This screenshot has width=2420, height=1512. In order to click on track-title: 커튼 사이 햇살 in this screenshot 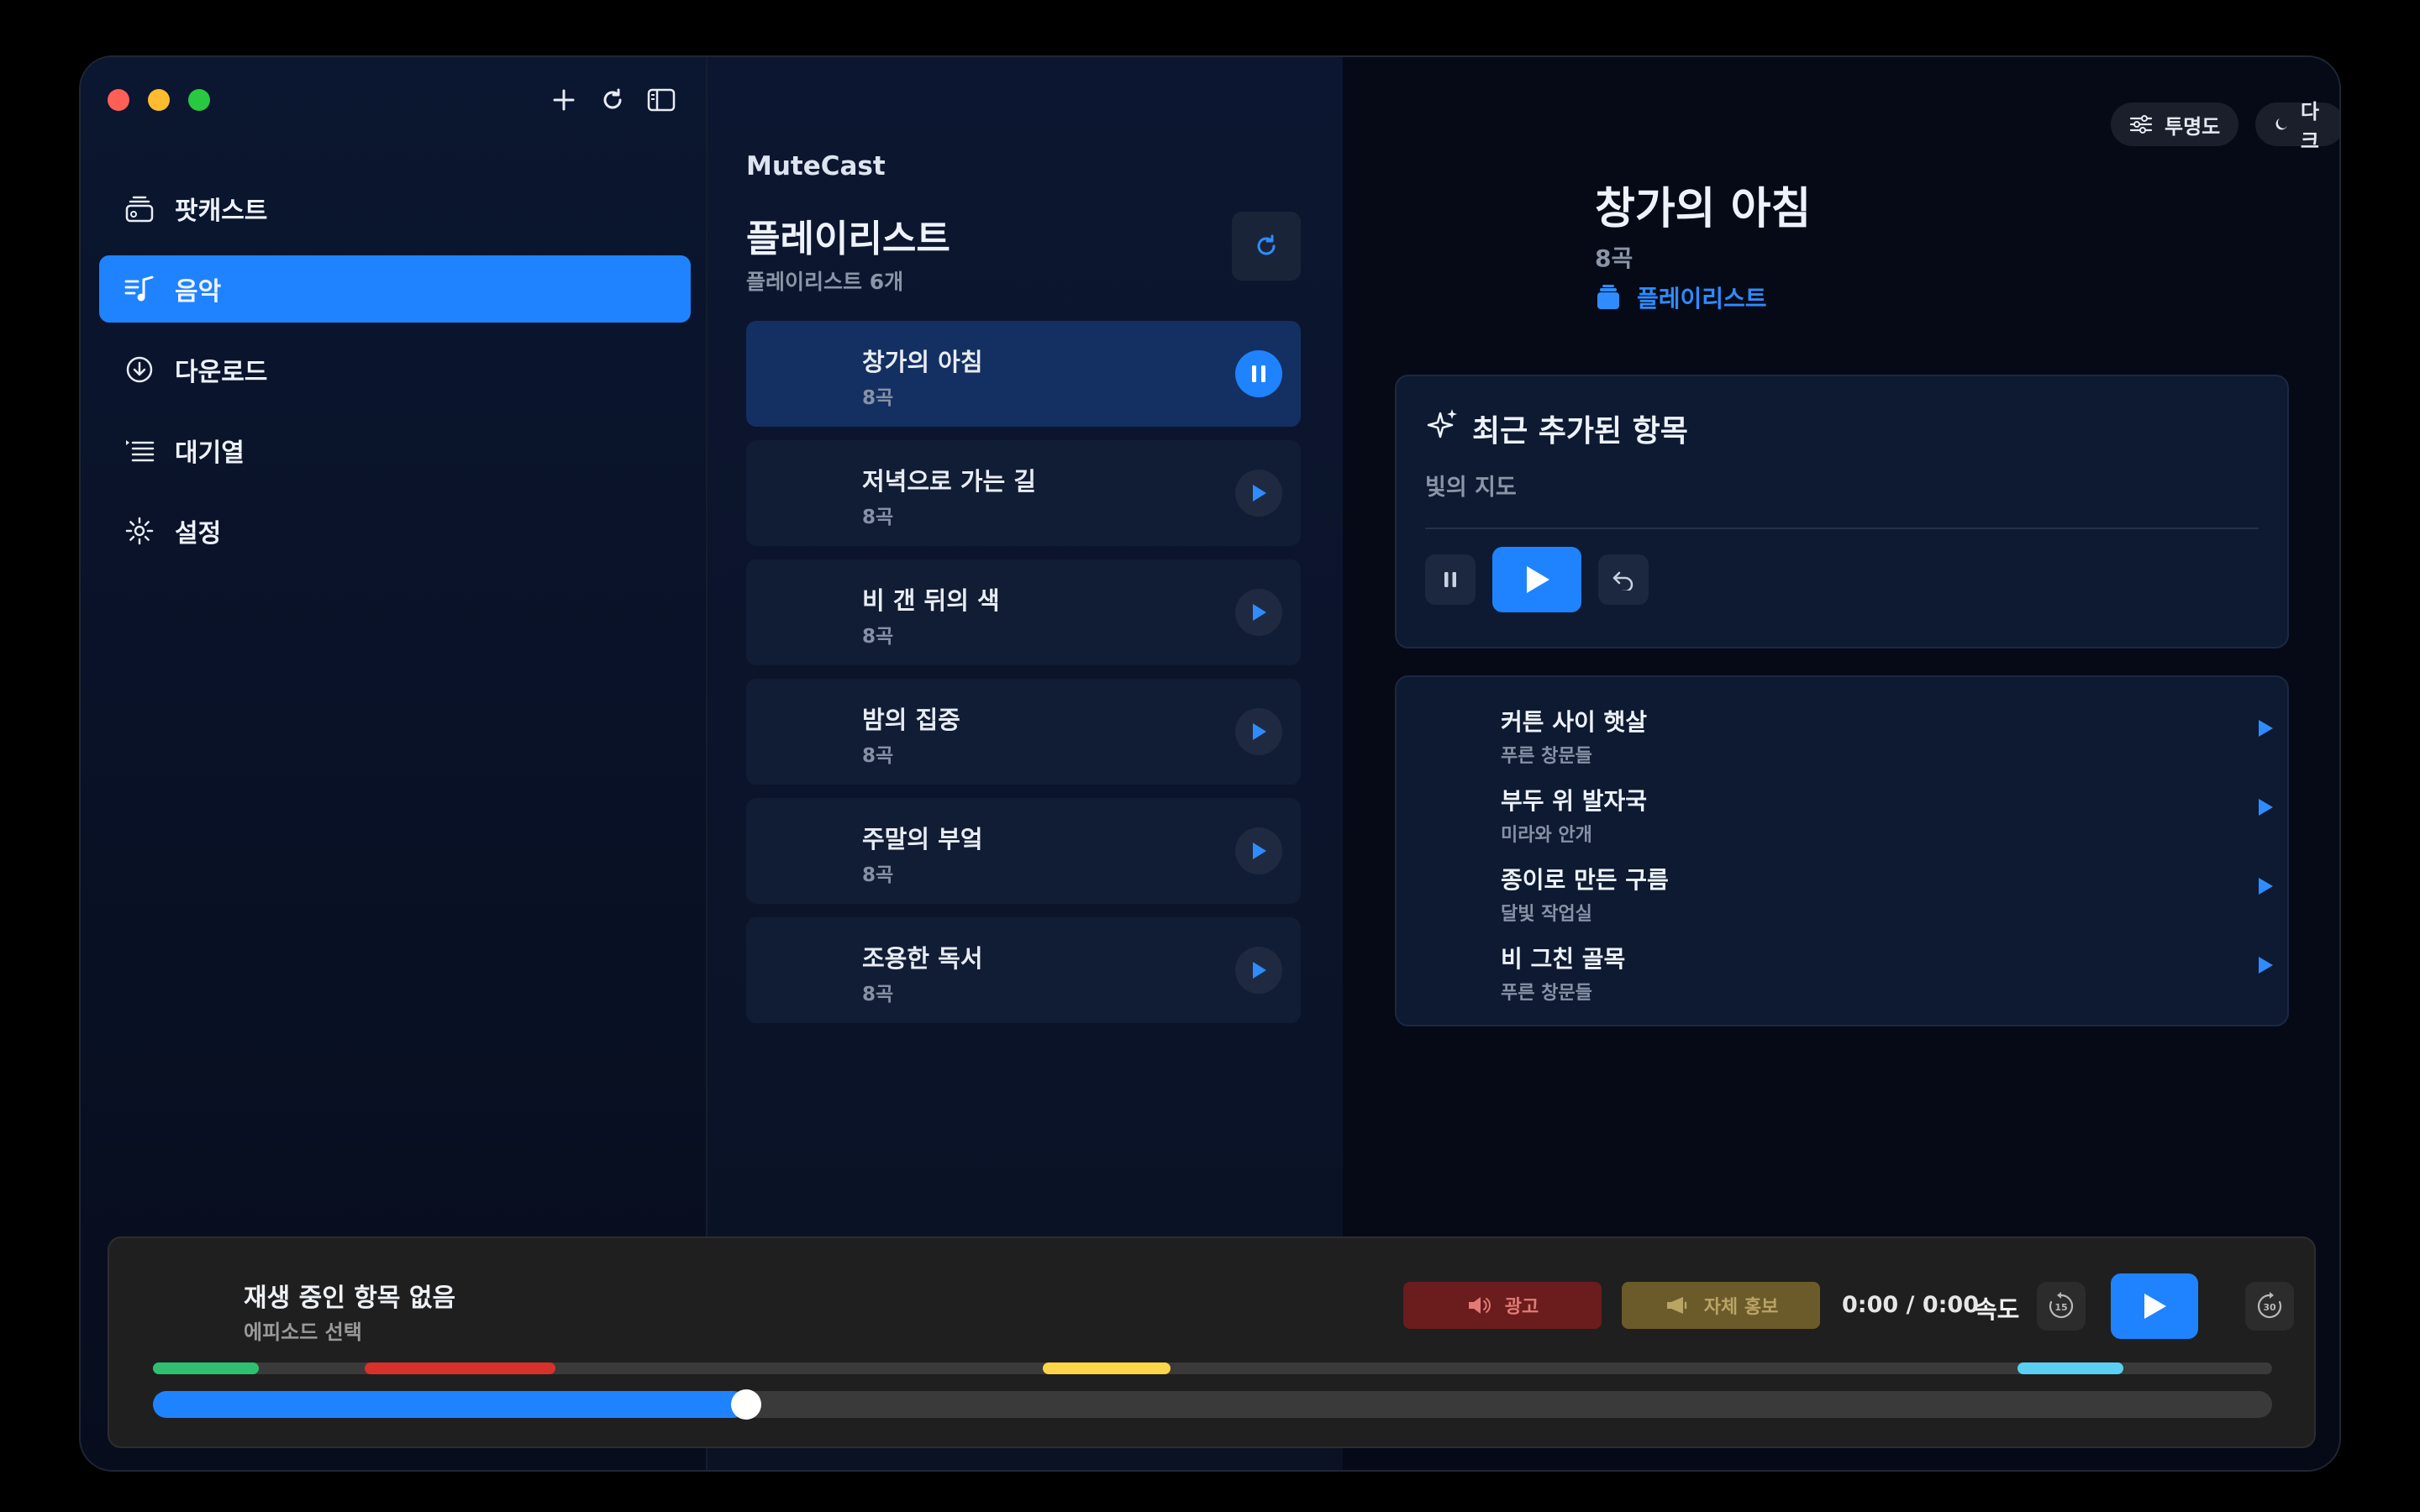, I will do `click(1574, 722)`.